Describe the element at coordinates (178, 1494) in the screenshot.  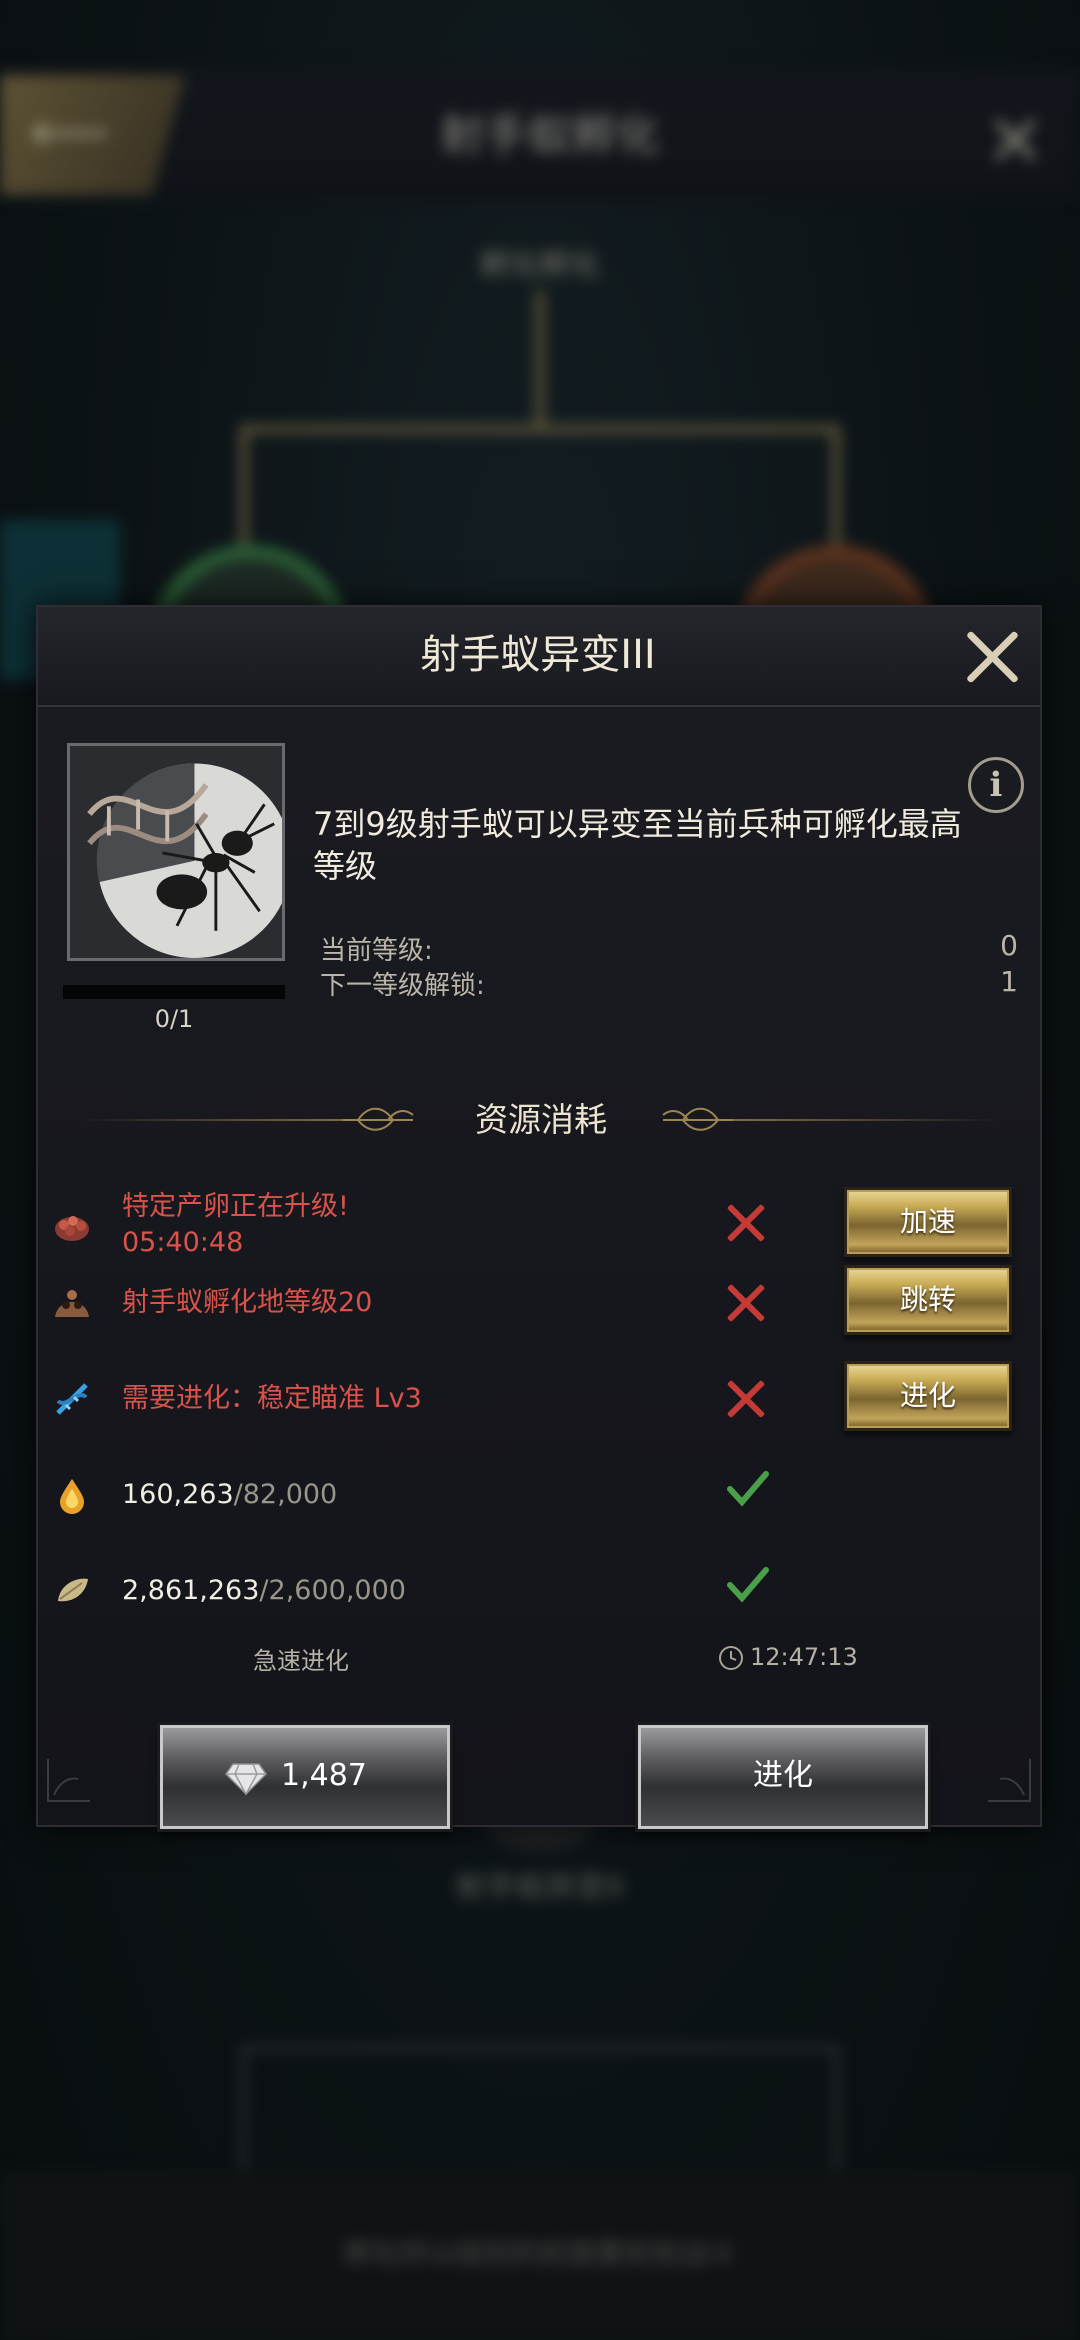
I see `resource-have: 160,263` at that location.